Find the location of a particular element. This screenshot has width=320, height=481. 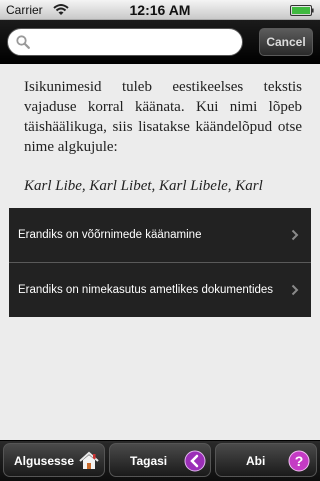

help-icon: ? is located at coordinates (299, 461).